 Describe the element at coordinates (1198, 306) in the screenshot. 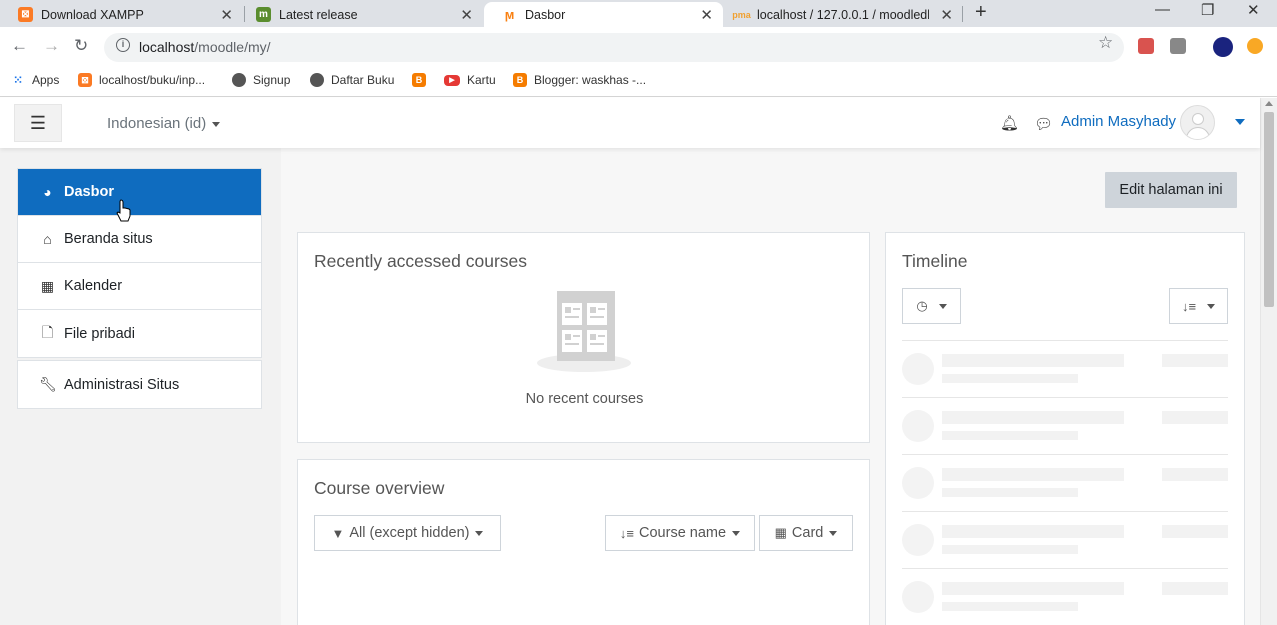

I see `timeline-sort-dropdown: ↓≡` at that location.